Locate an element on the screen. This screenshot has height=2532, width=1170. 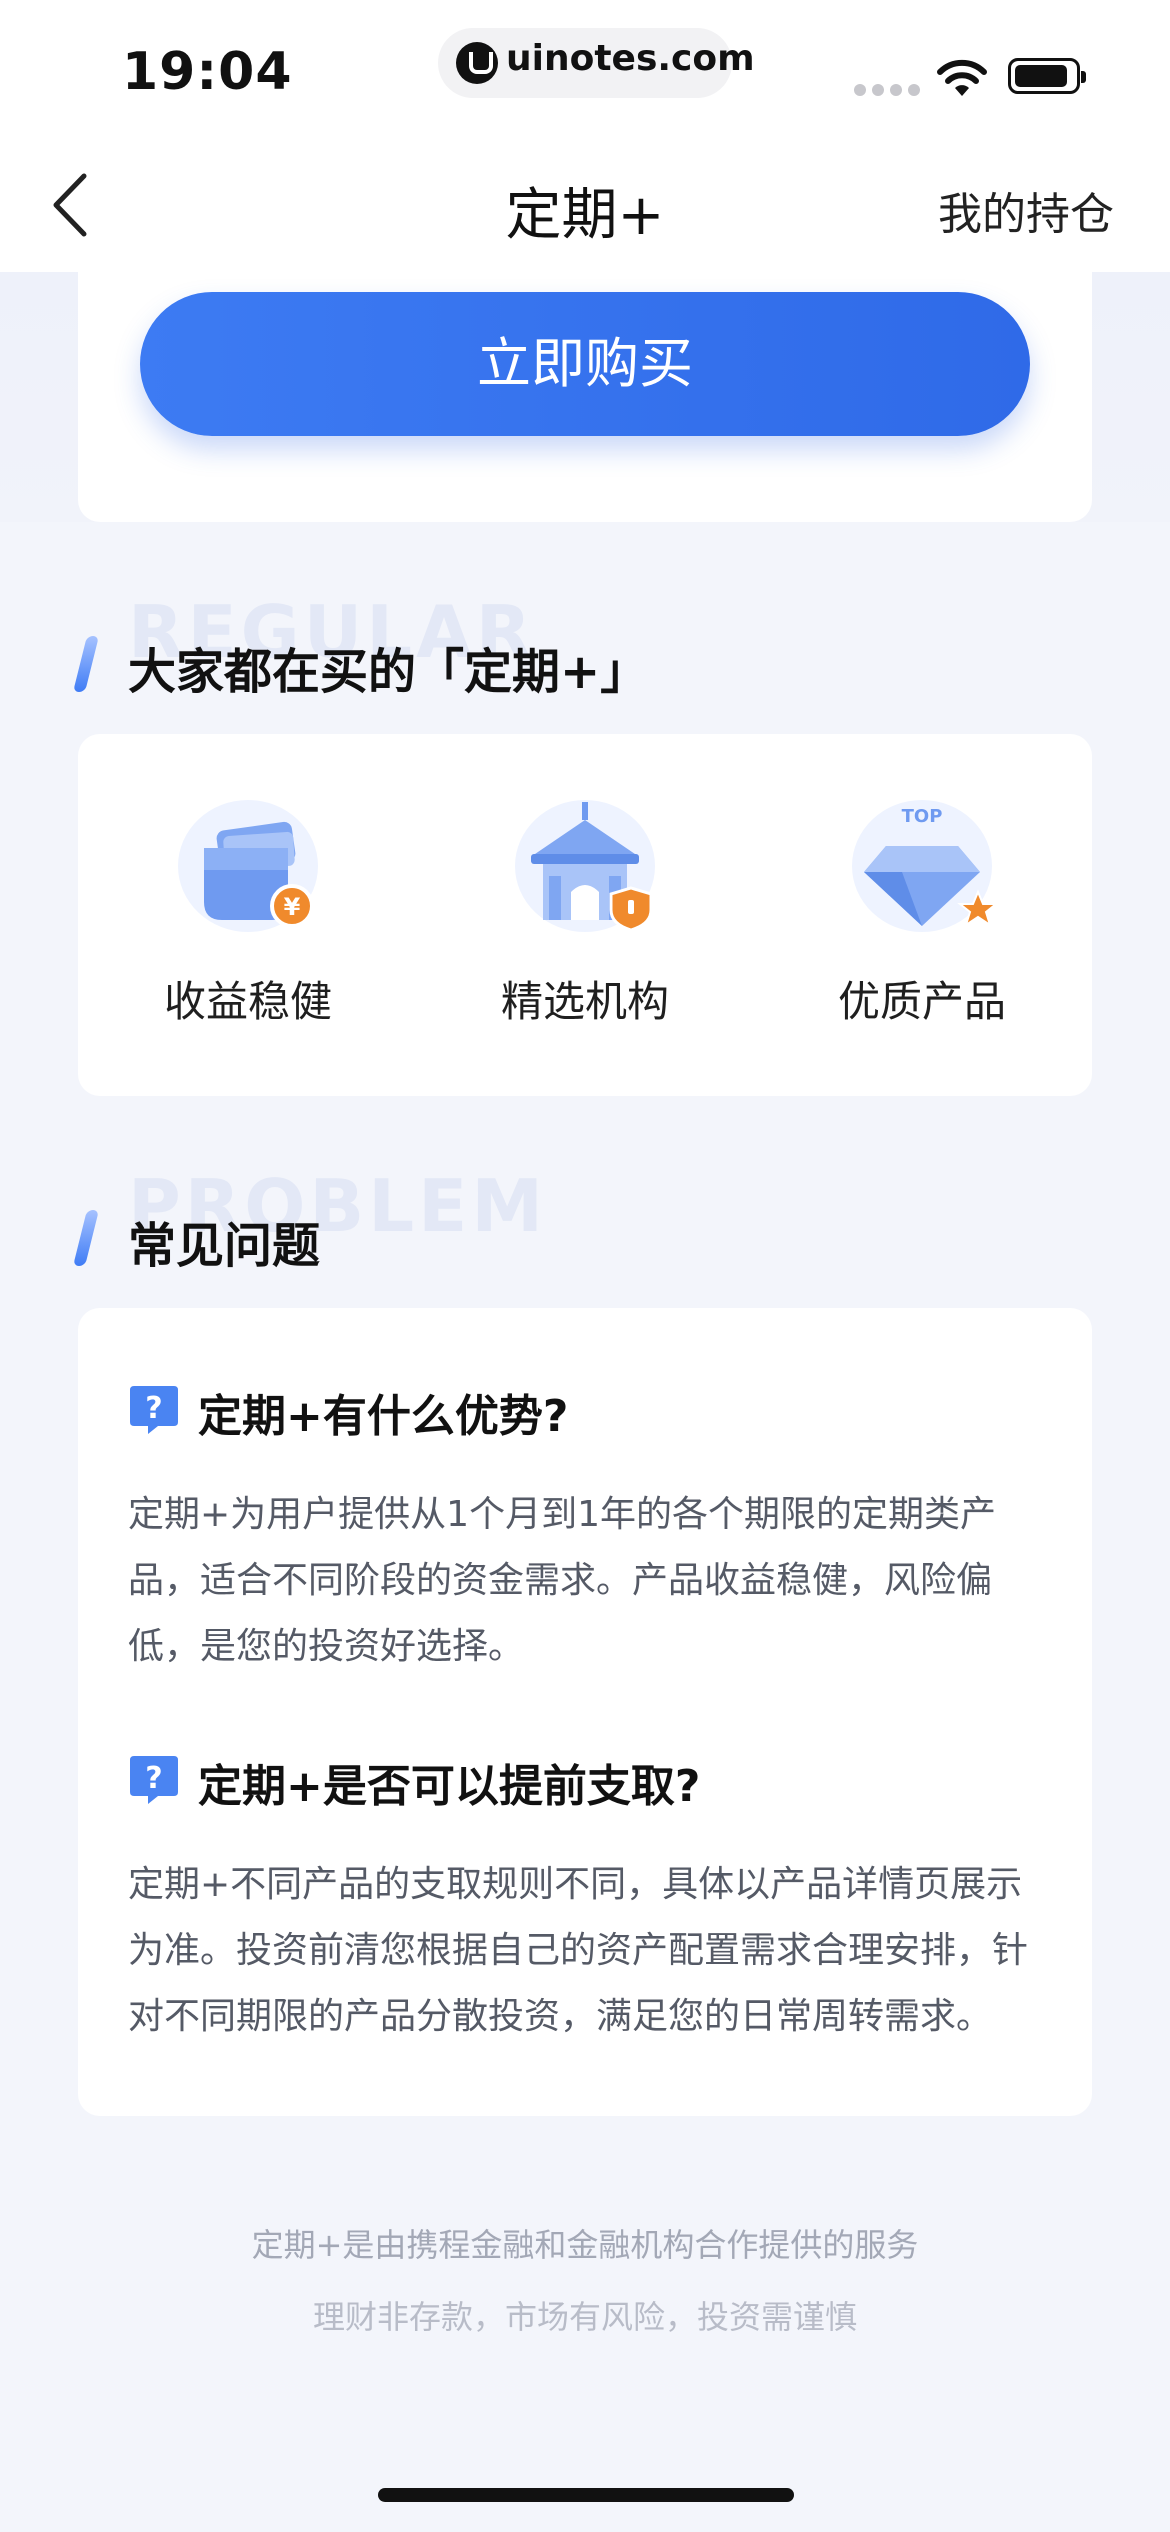
url-text: uinotes.com is located at coordinates (630, 58).